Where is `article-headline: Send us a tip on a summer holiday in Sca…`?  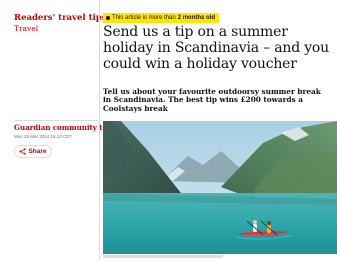 article-headline: Send us a tip on a summer holiday in Sca… is located at coordinates (216, 48).